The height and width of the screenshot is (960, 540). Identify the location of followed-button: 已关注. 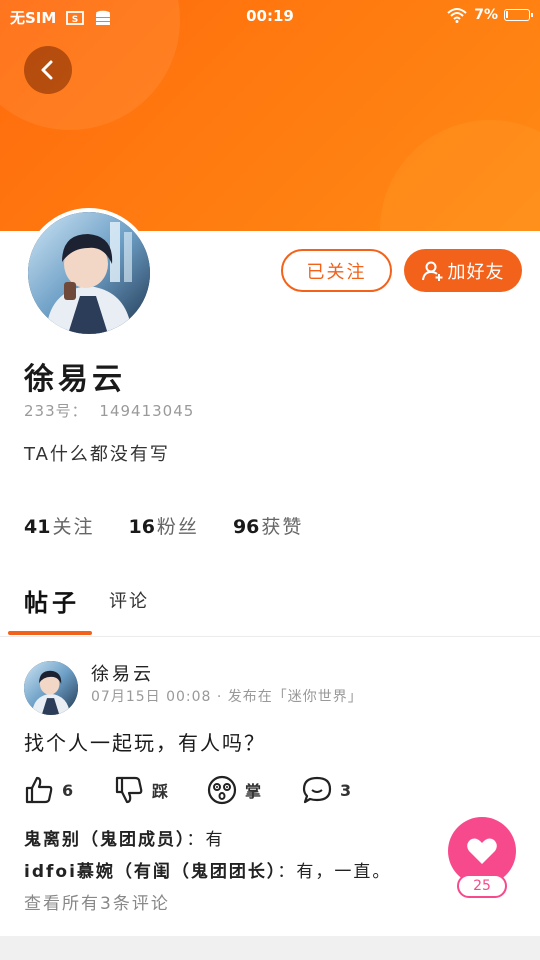
(336, 270).